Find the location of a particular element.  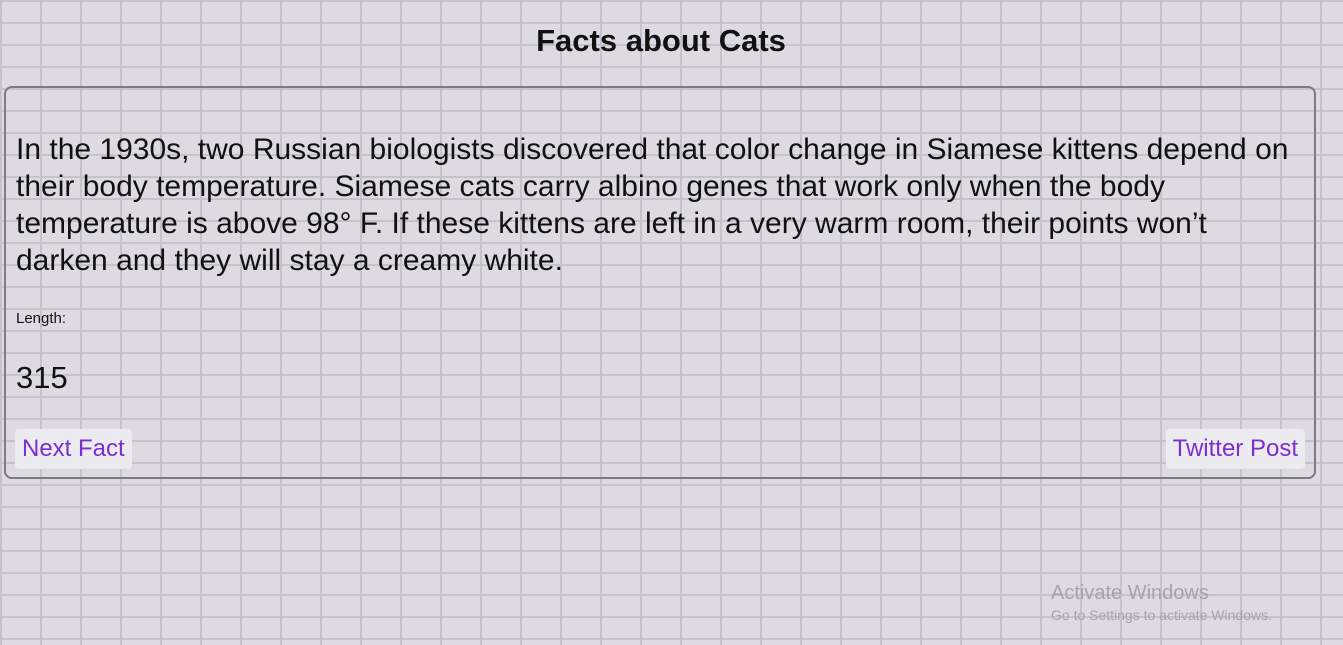

length-value: 315 is located at coordinates (42, 377).